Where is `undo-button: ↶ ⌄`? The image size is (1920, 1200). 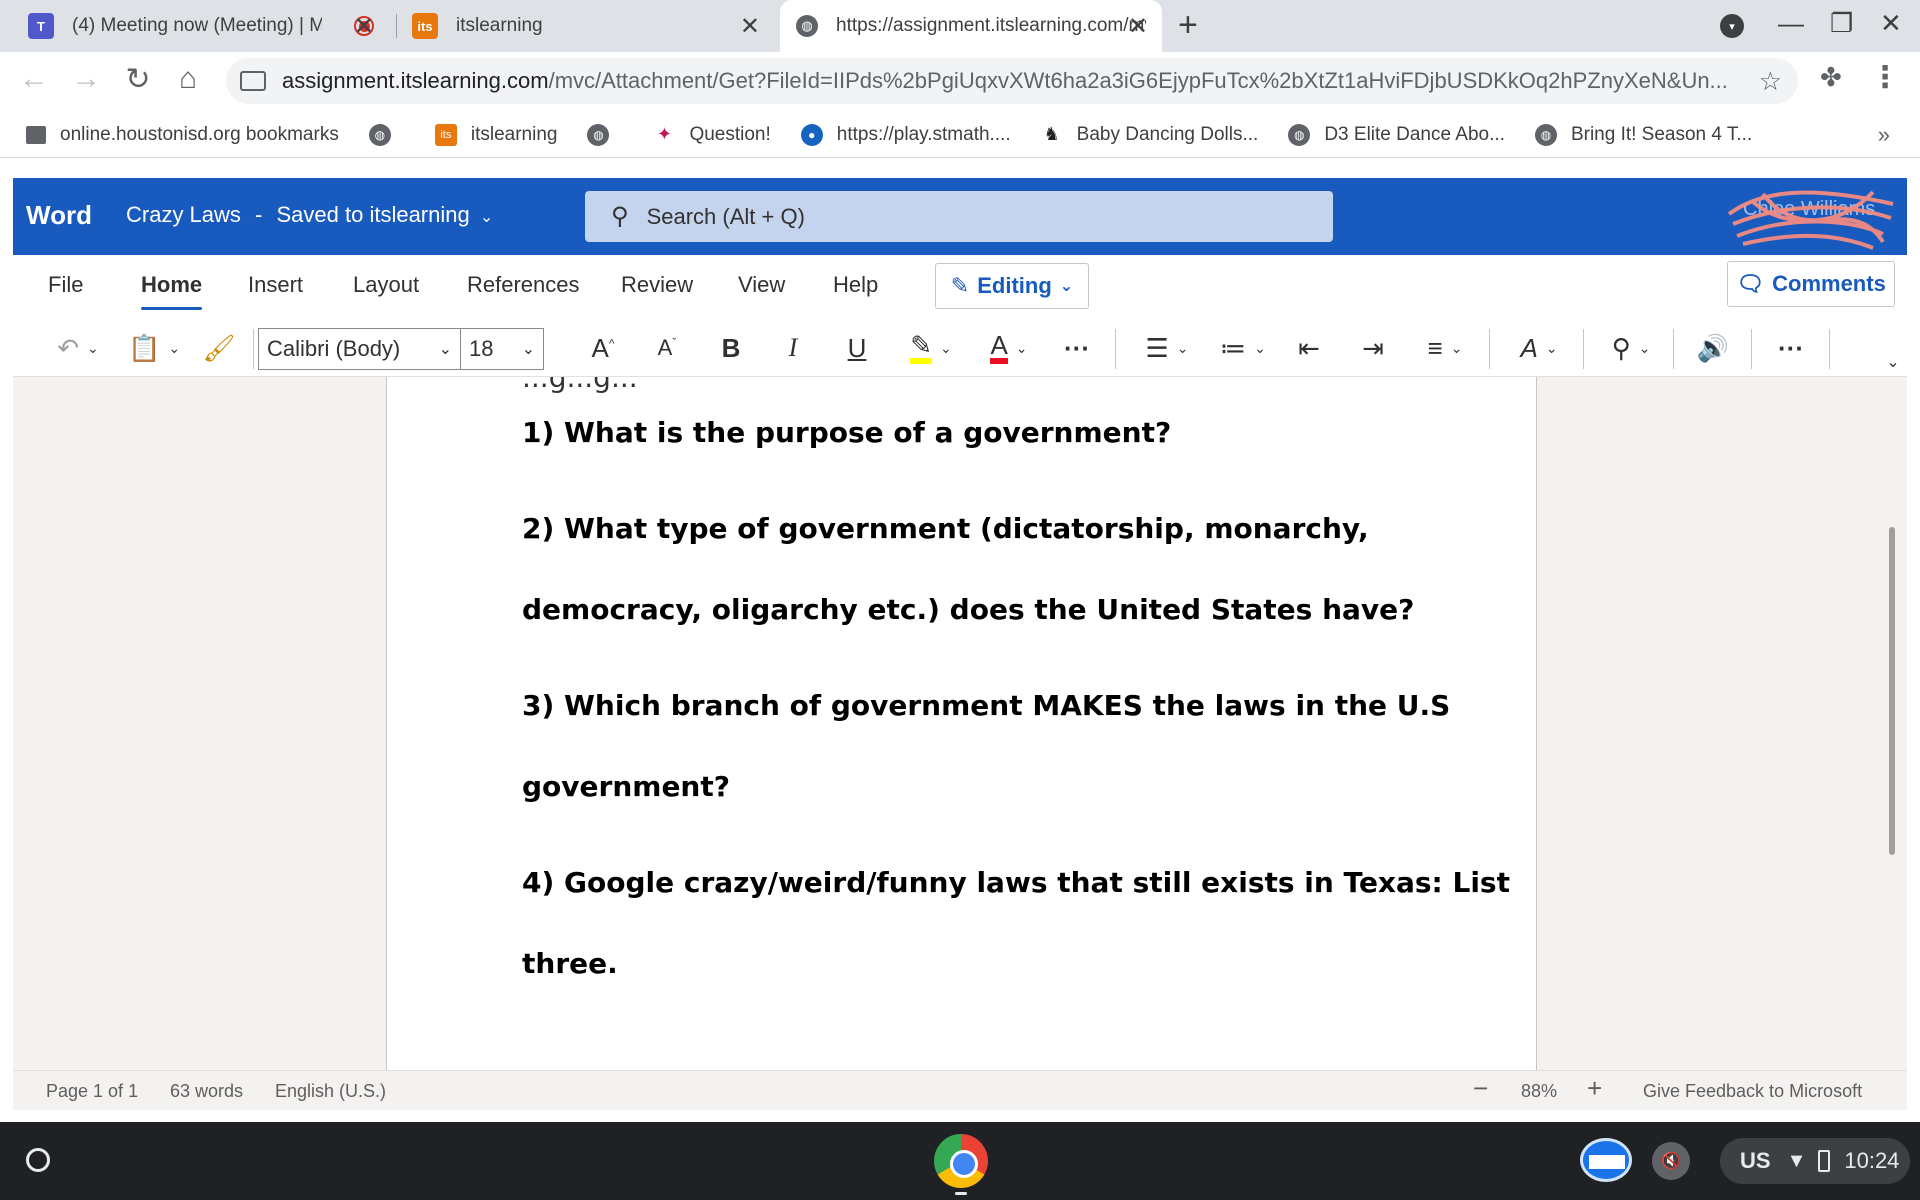 undo-button: ↶ ⌄ is located at coordinates (78, 348).